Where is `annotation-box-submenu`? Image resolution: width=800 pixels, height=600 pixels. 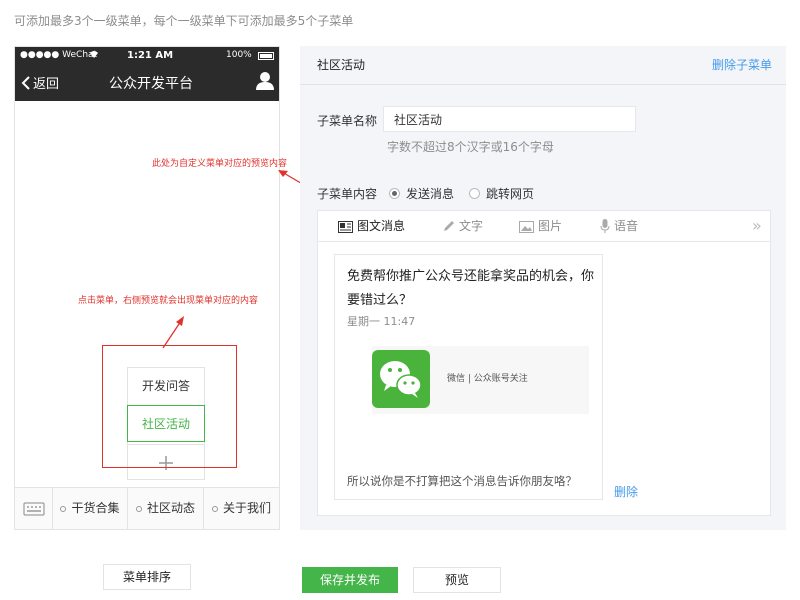
annotation-box-submenu is located at coordinates (169, 406).